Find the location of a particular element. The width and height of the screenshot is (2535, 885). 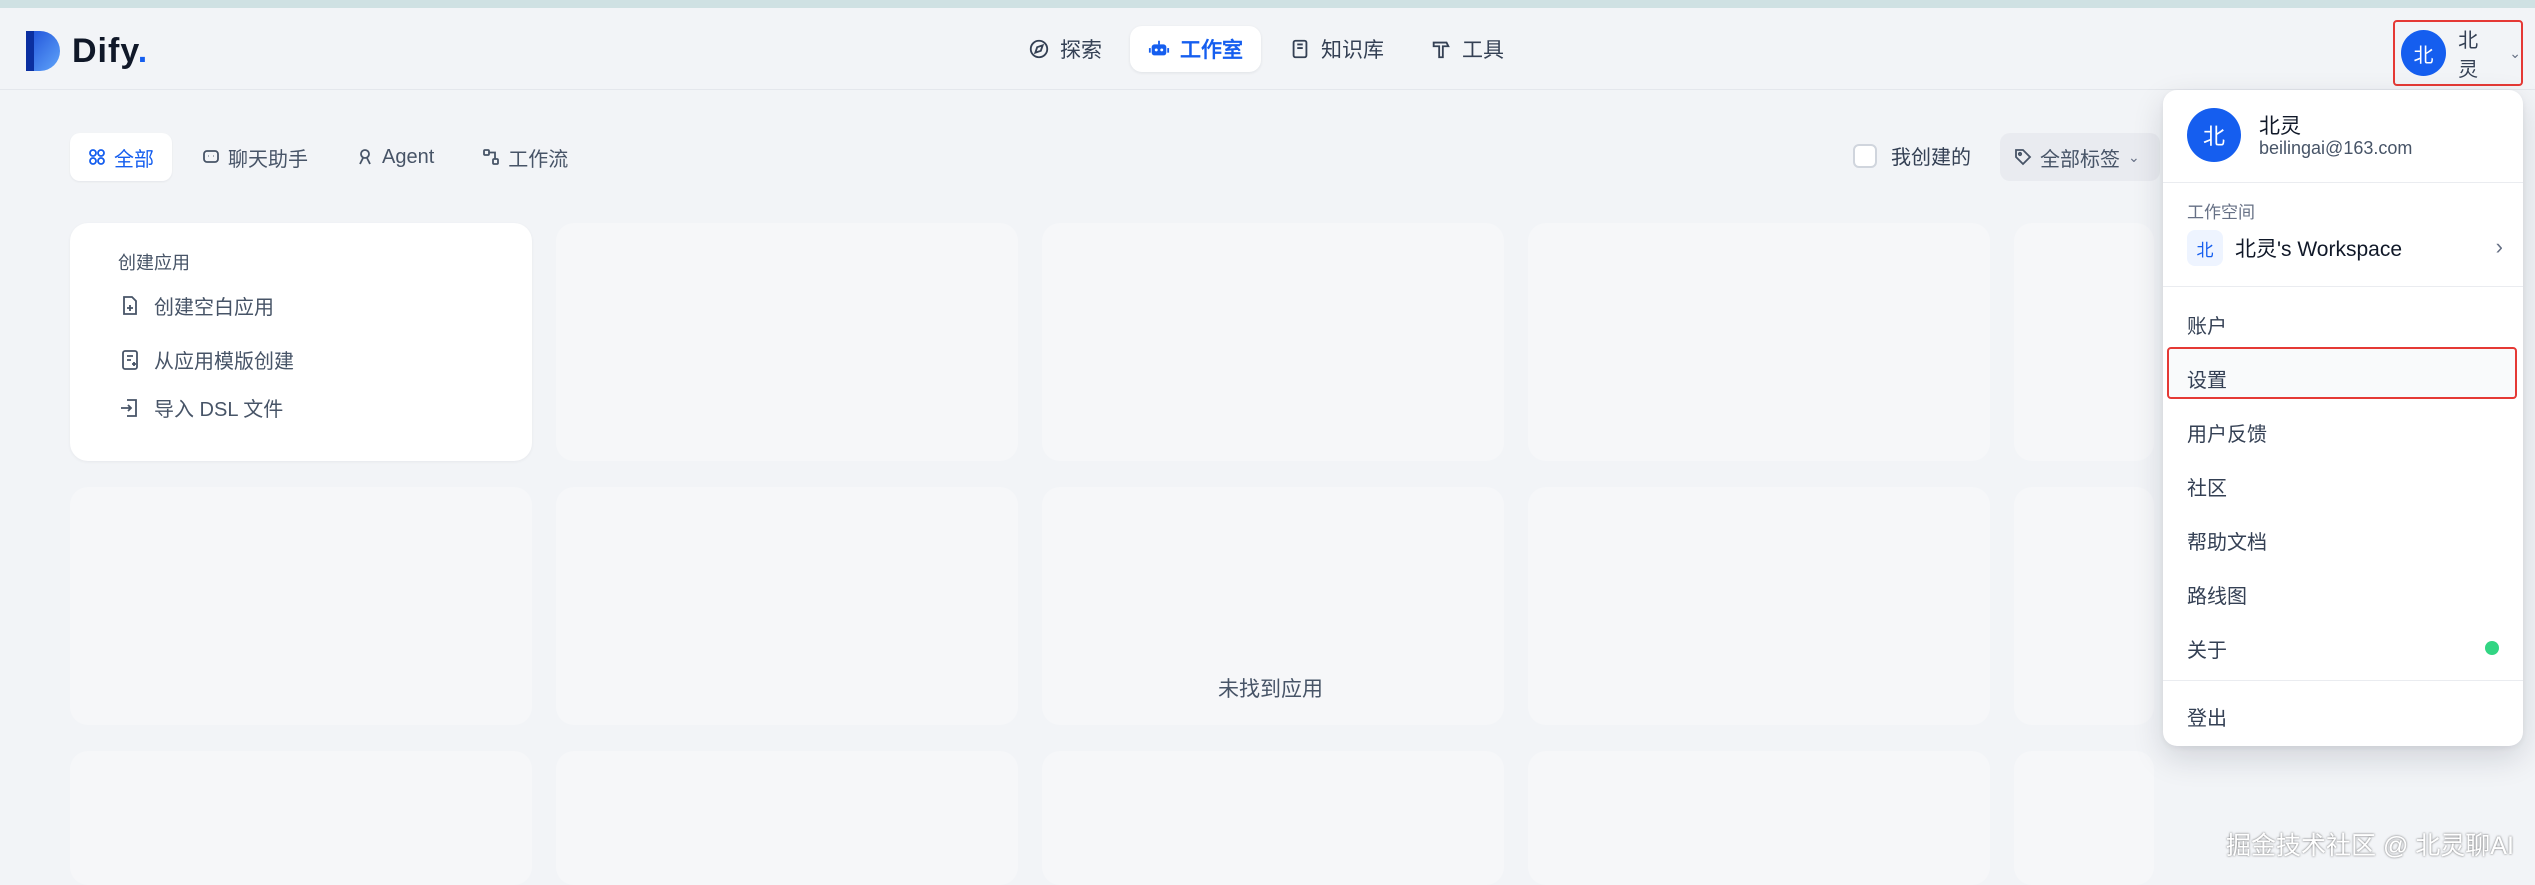

nav-knowledge-label: 知识库 is located at coordinates (1352, 50).